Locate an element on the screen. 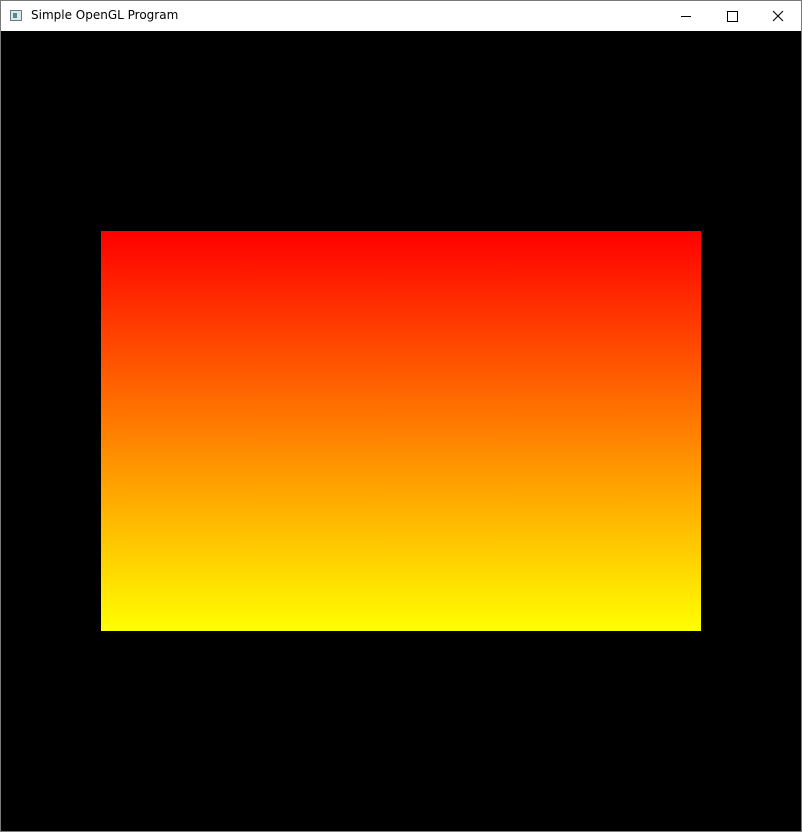 This screenshot has width=802, height=832. minimize-button is located at coordinates (686, 16).